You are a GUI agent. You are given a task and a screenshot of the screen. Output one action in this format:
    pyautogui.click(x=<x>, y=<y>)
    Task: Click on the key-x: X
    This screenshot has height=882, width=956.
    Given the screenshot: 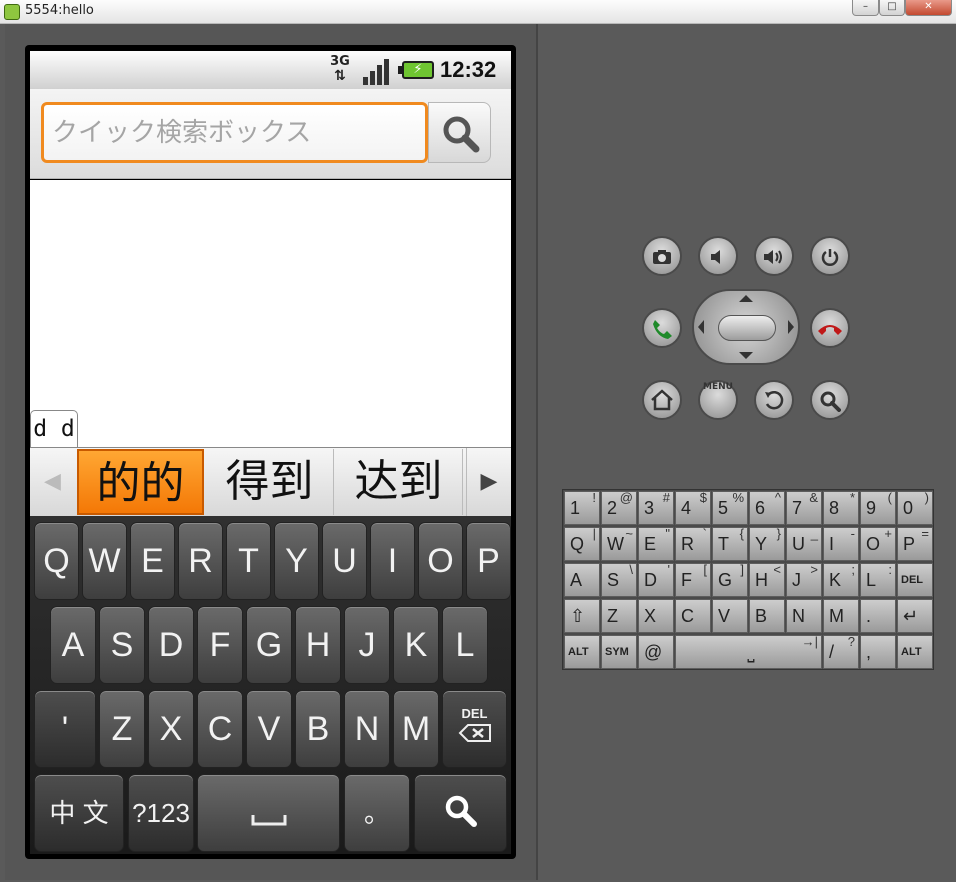 What is the action you would take?
    pyautogui.click(x=171, y=729)
    